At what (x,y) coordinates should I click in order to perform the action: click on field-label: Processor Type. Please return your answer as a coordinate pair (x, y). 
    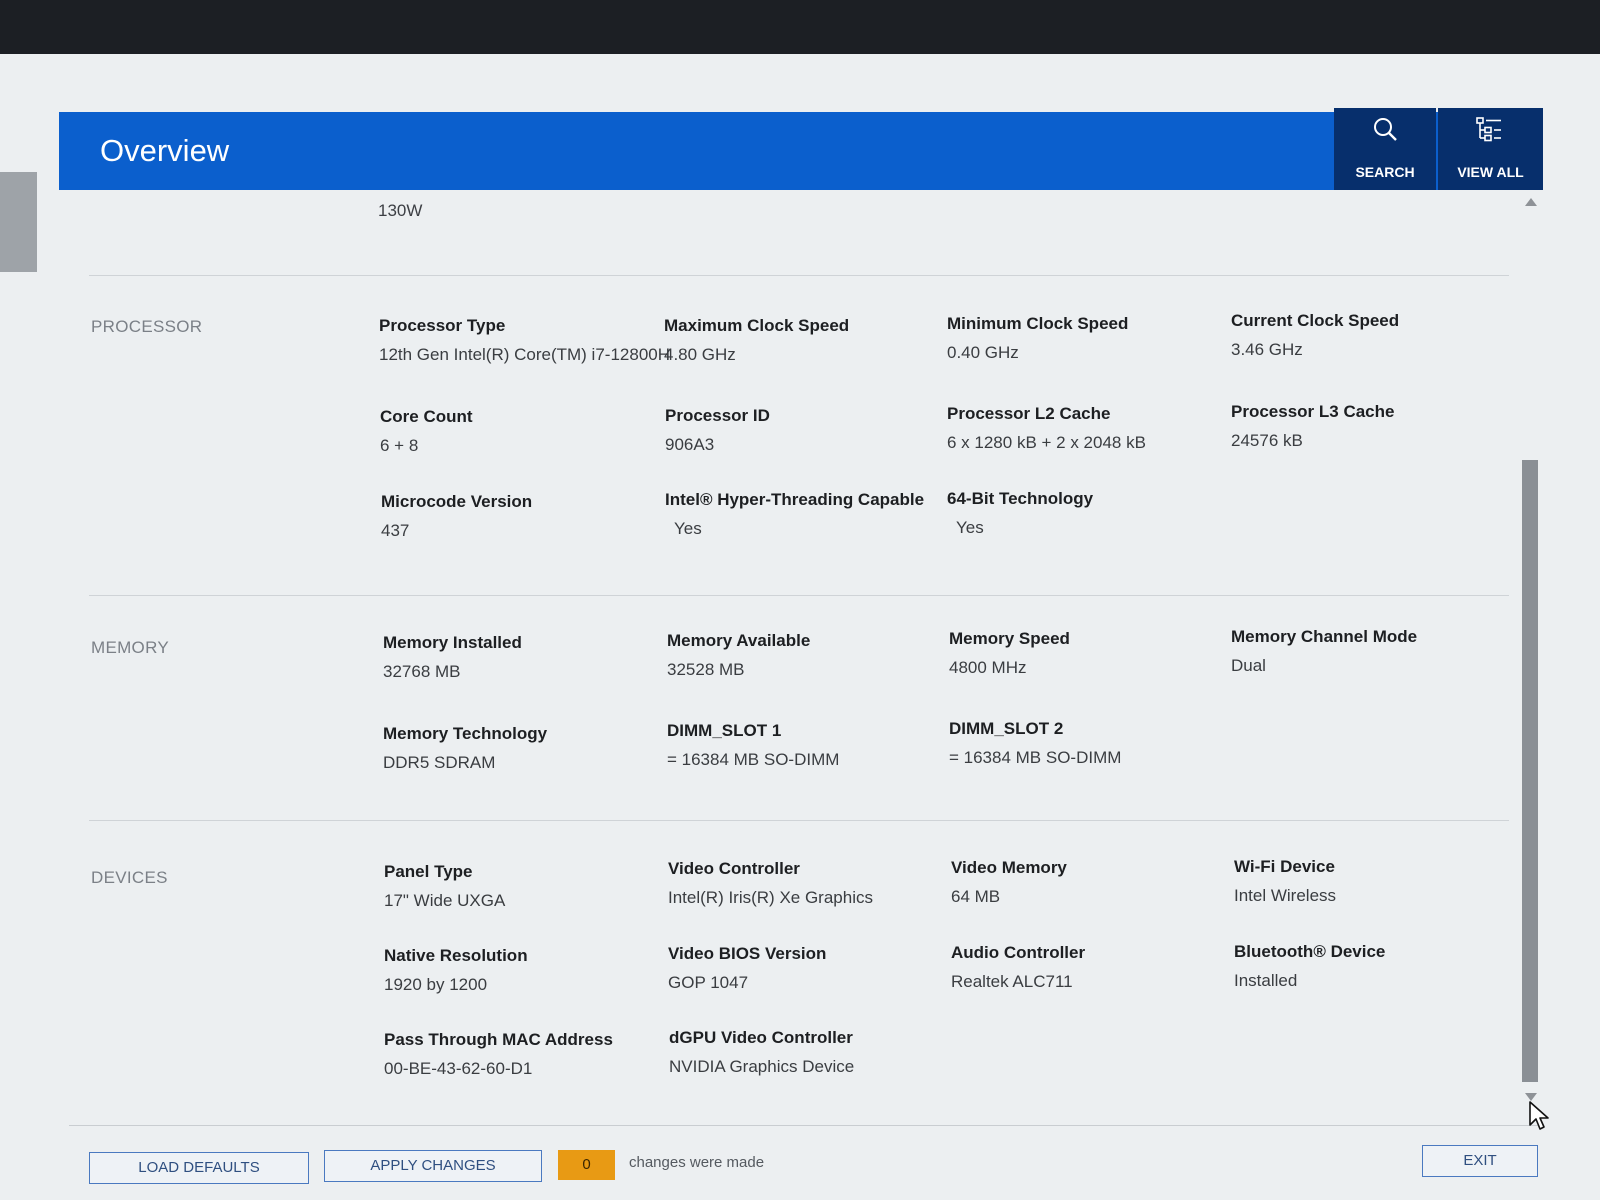
    Looking at the image, I should click on (442, 325).